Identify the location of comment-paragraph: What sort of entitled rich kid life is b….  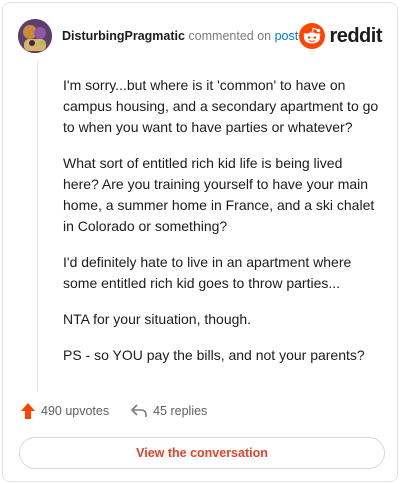
(219, 194).